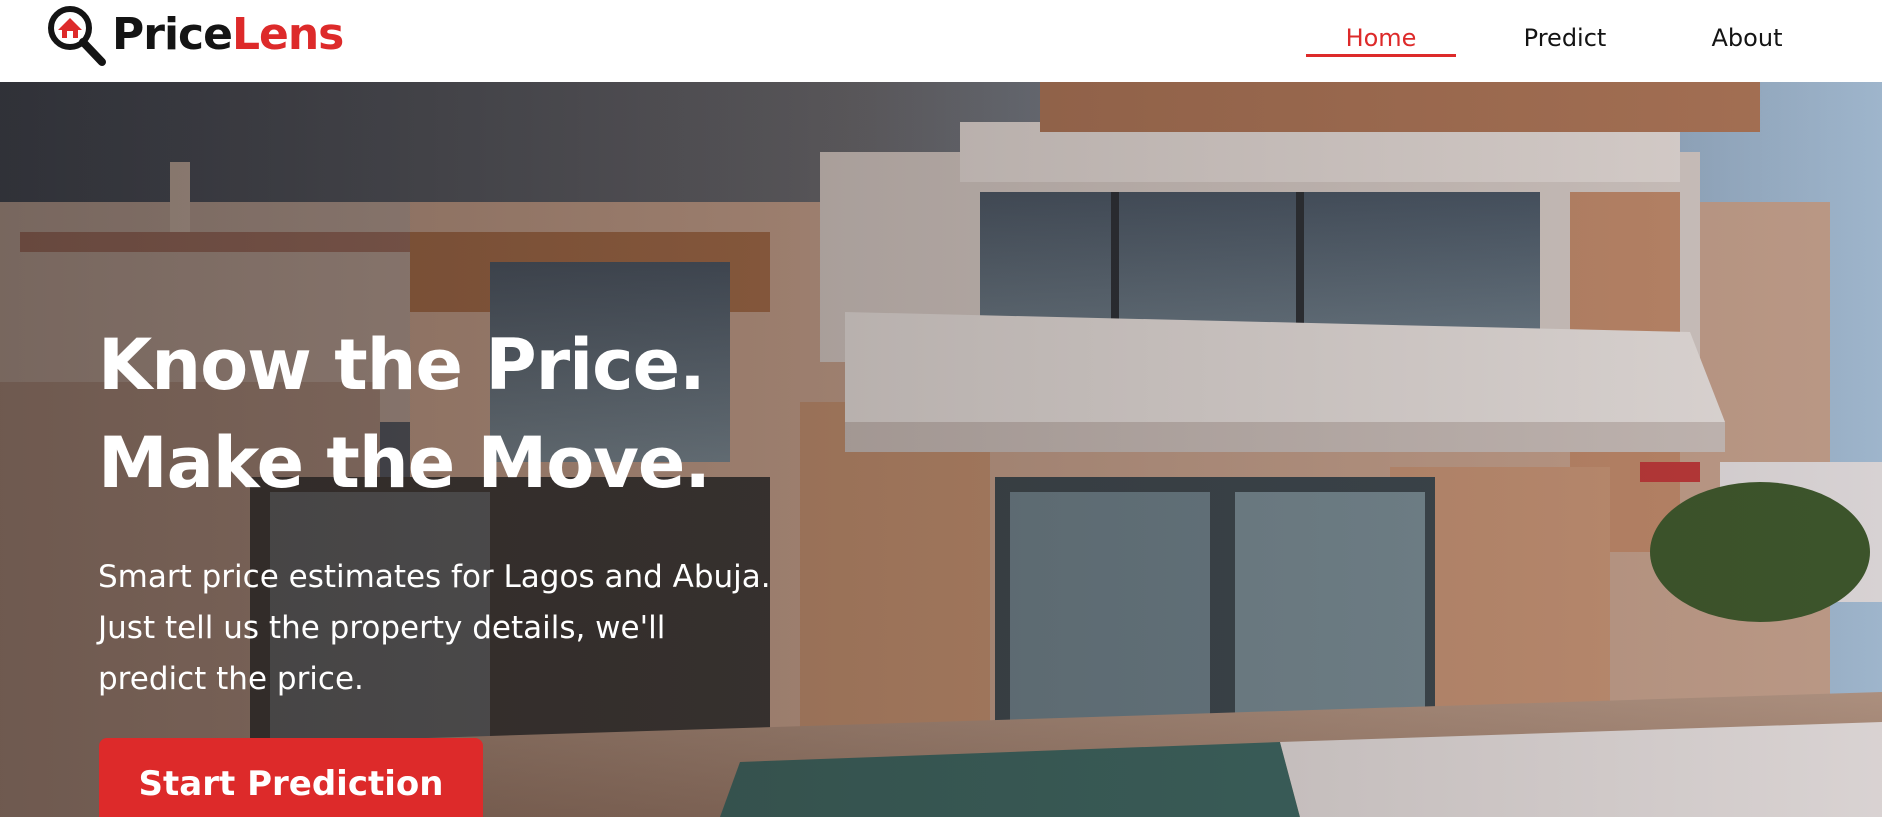  I want to click on hero-headline: Know the Price. Make the Move., so click(548, 414).